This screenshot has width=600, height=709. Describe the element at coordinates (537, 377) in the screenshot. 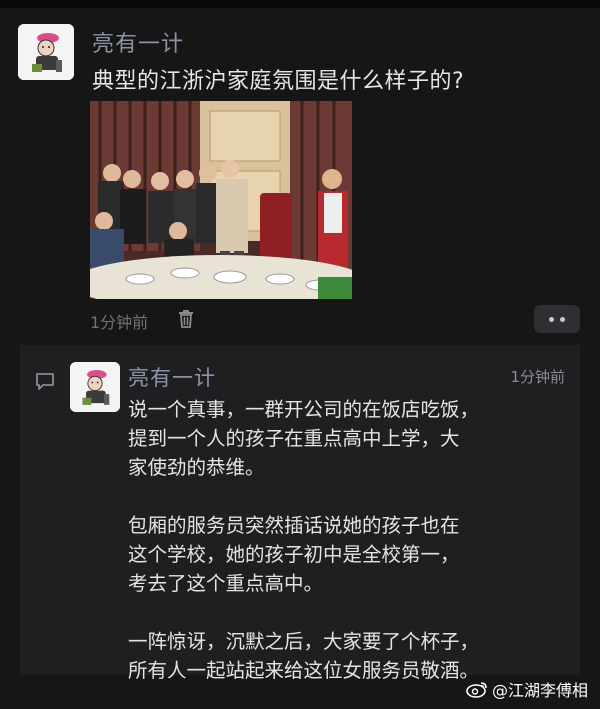

I see `reply-time: 1分钟前` at that location.